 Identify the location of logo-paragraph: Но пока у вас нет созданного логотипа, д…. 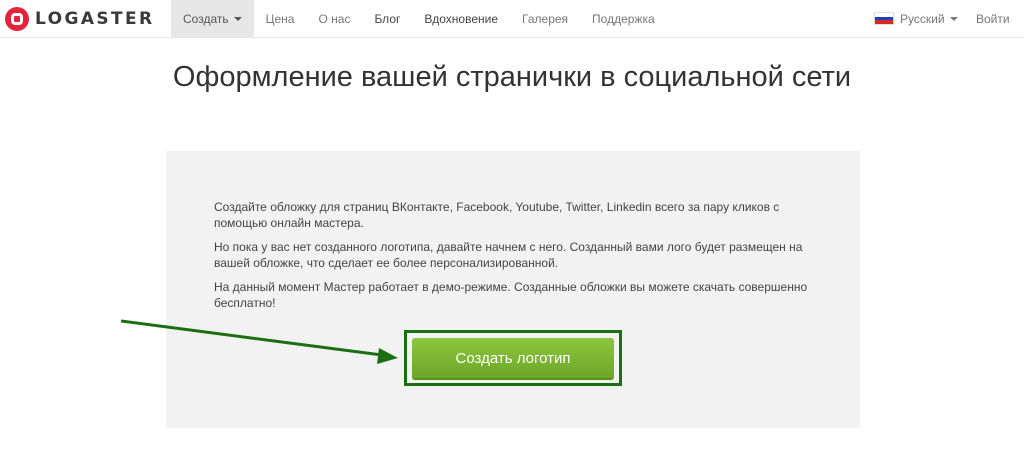
(508, 255).